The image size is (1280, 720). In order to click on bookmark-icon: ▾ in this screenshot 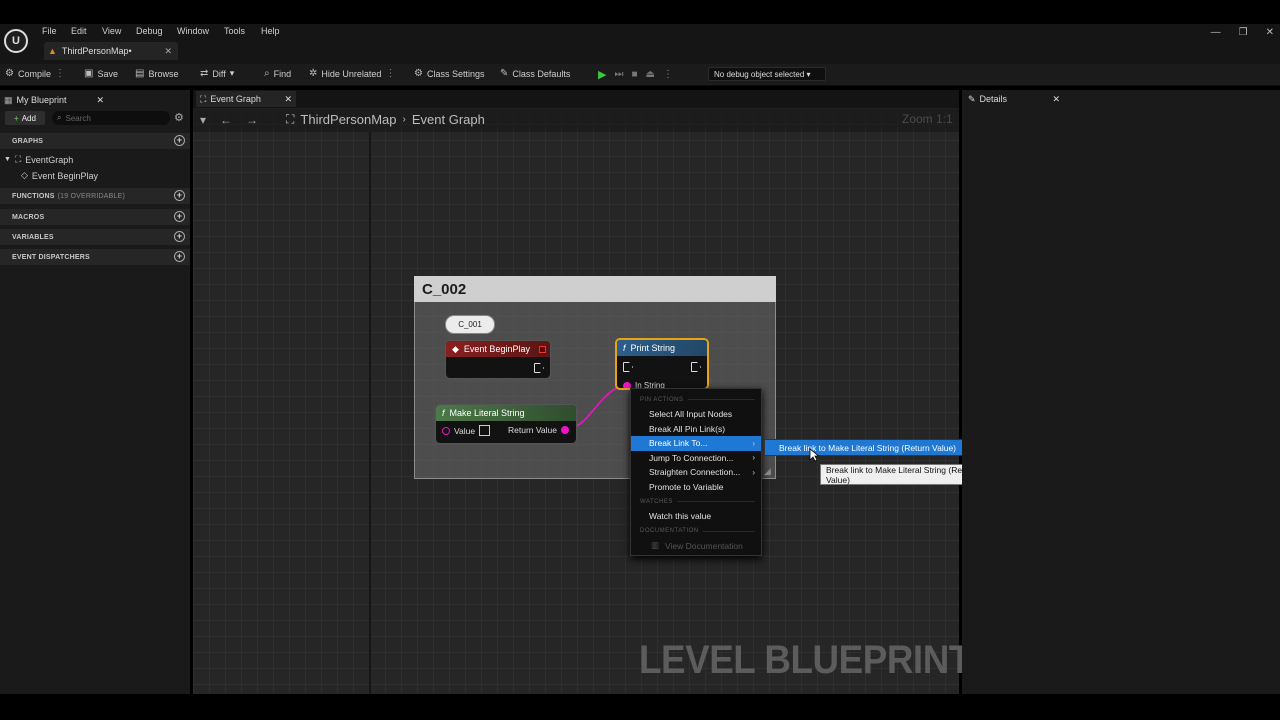, I will do `click(203, 120)`.